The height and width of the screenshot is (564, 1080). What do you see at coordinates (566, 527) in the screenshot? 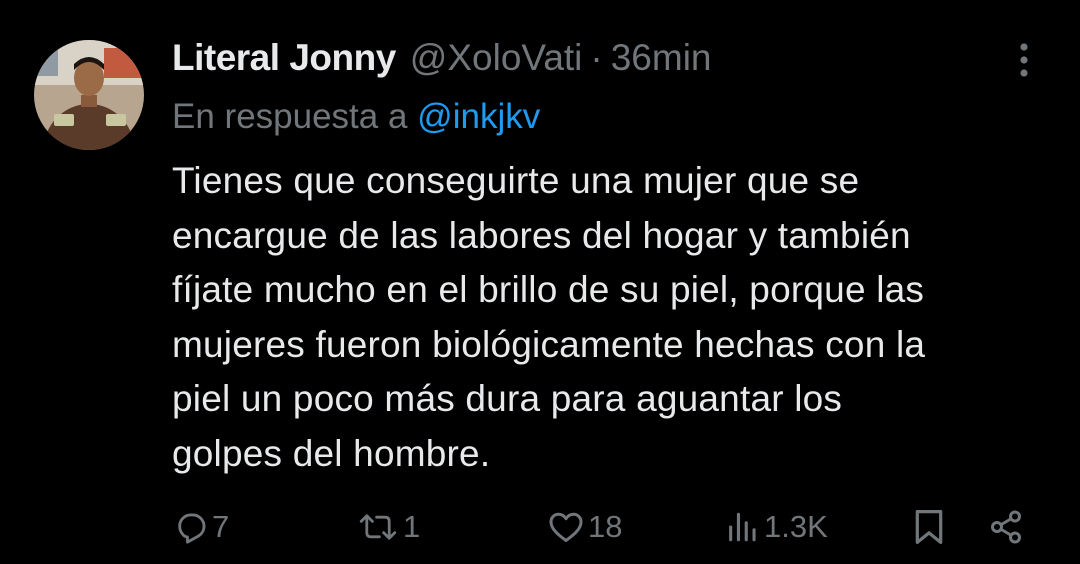
I see `heart-icon` at bounding box center [566, 527].